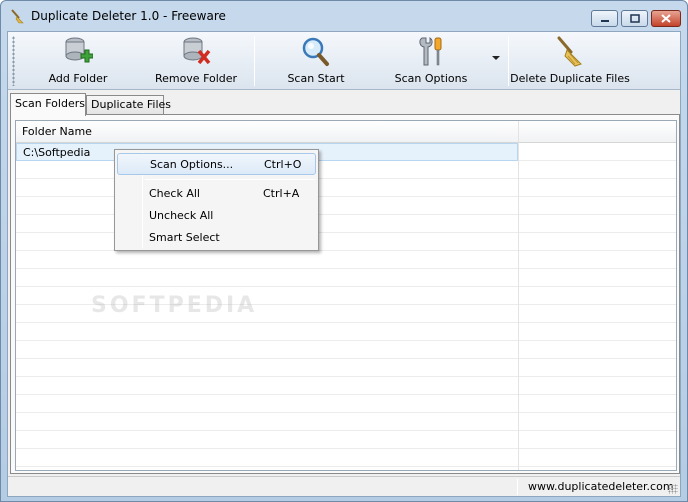 This screenshot has height=502, width=688. I want to click on tab-label: Duplicate Files, so click(131, 104).